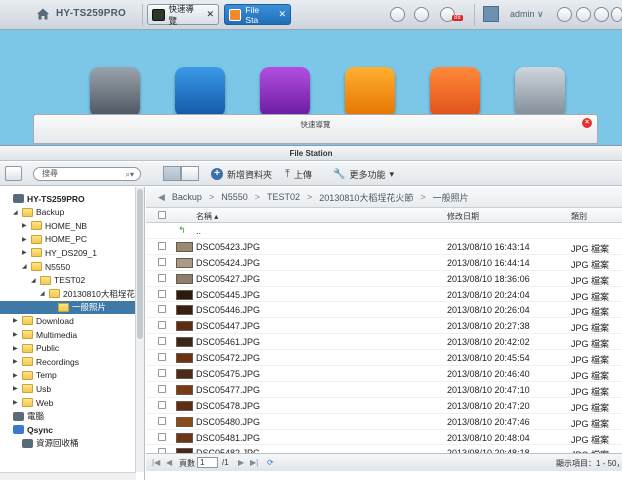 This screenshot has height=480, width=622. Describe the element at coordinates (363, 174) in the screenshot. I see `more-actions-button: 🔧 更多功能 ▾` at that location.